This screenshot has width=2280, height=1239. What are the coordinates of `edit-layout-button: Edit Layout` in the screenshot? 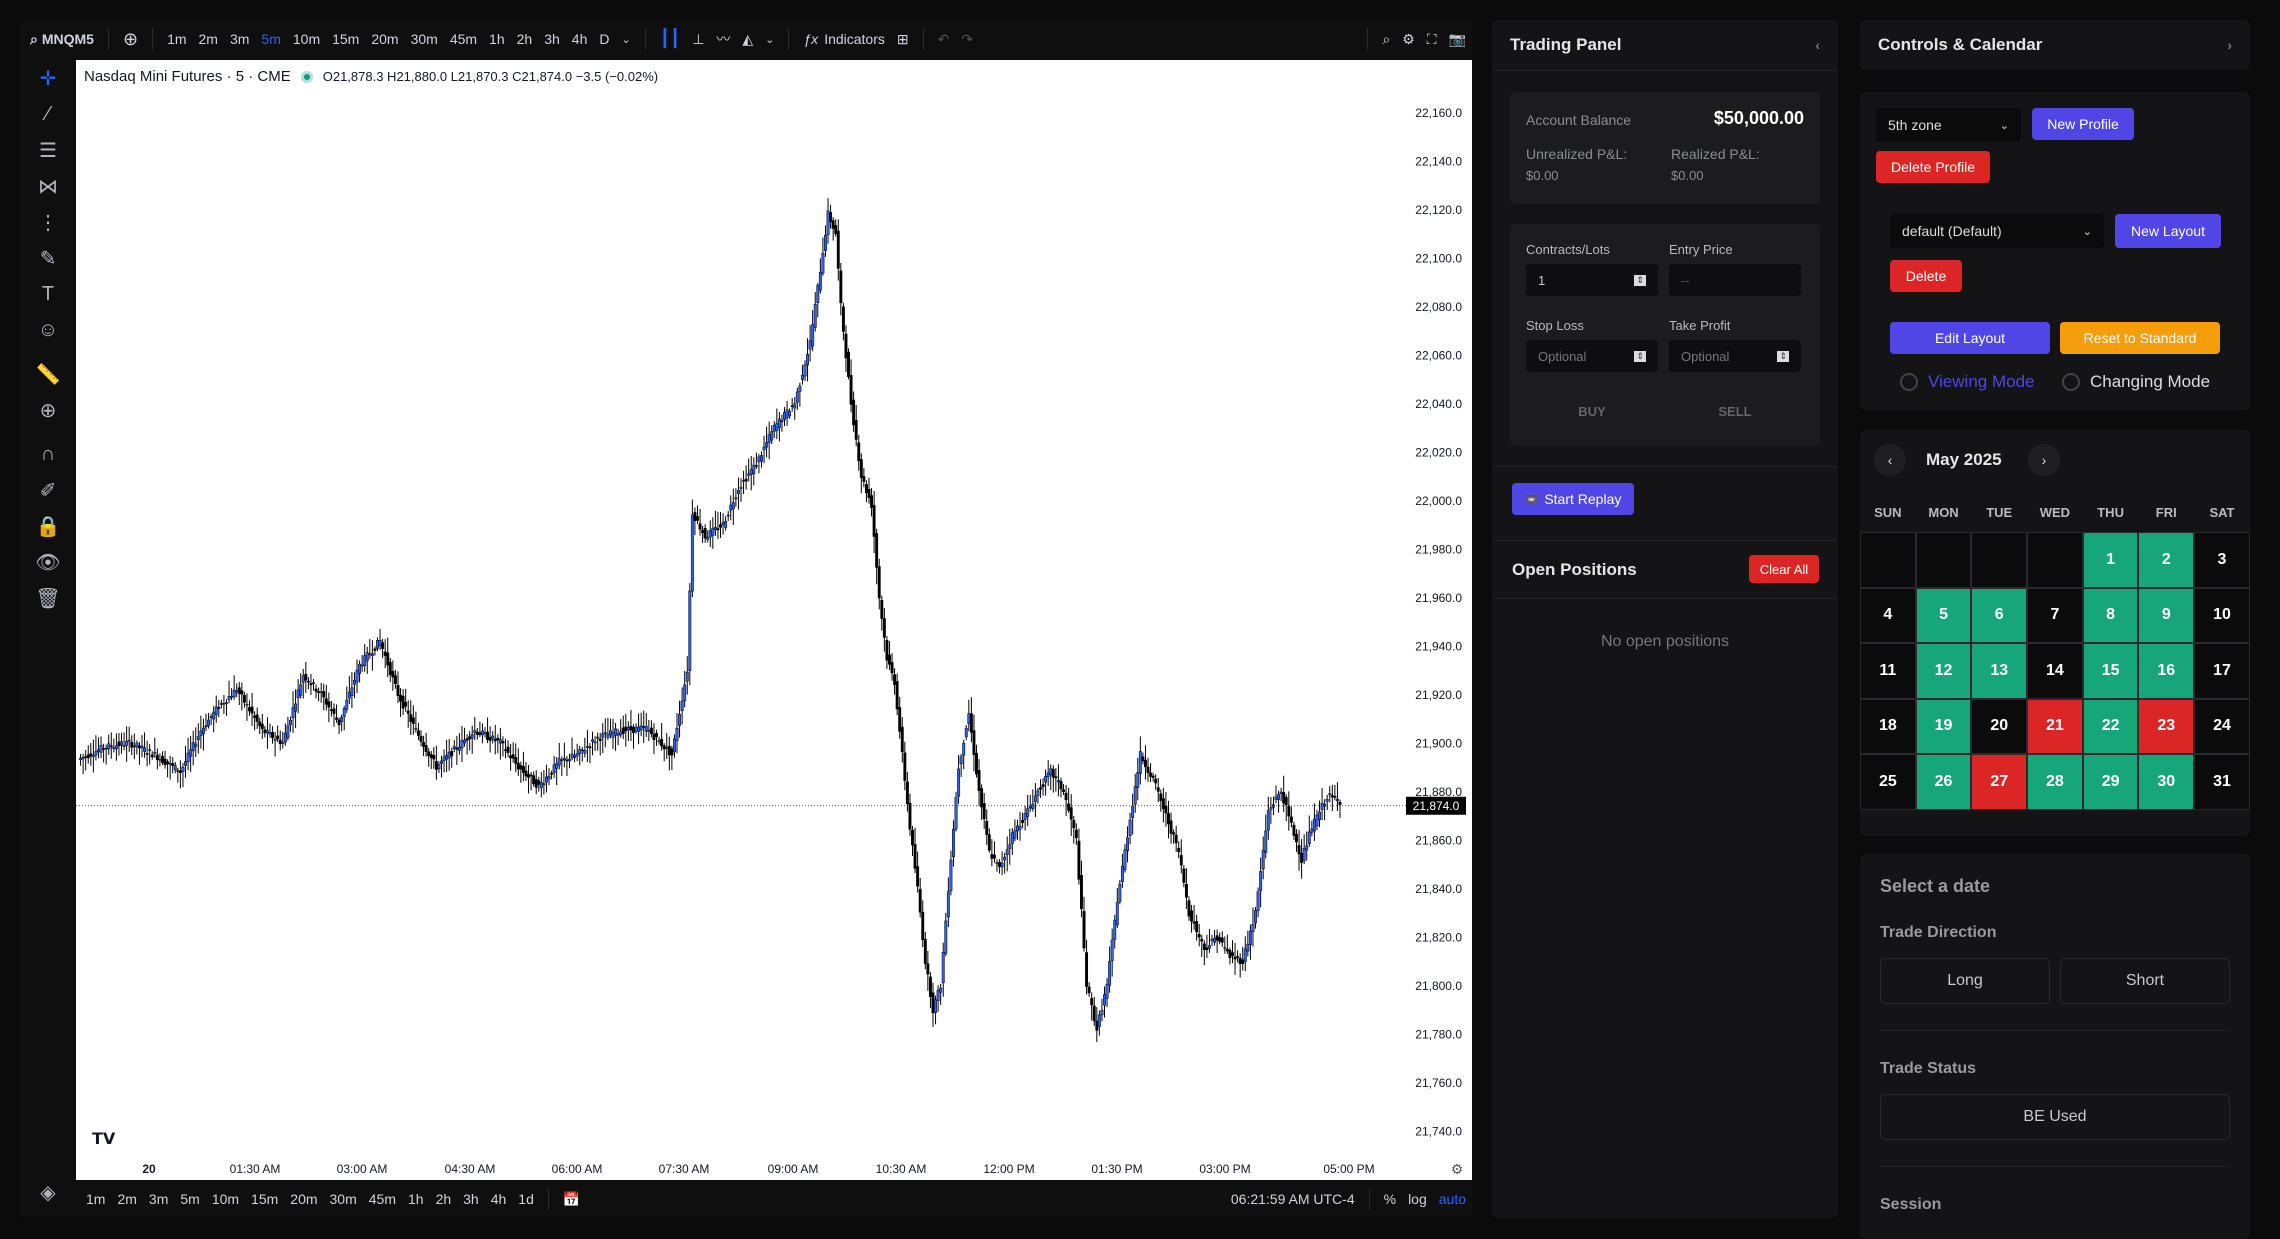 It's located at (1970, 338).